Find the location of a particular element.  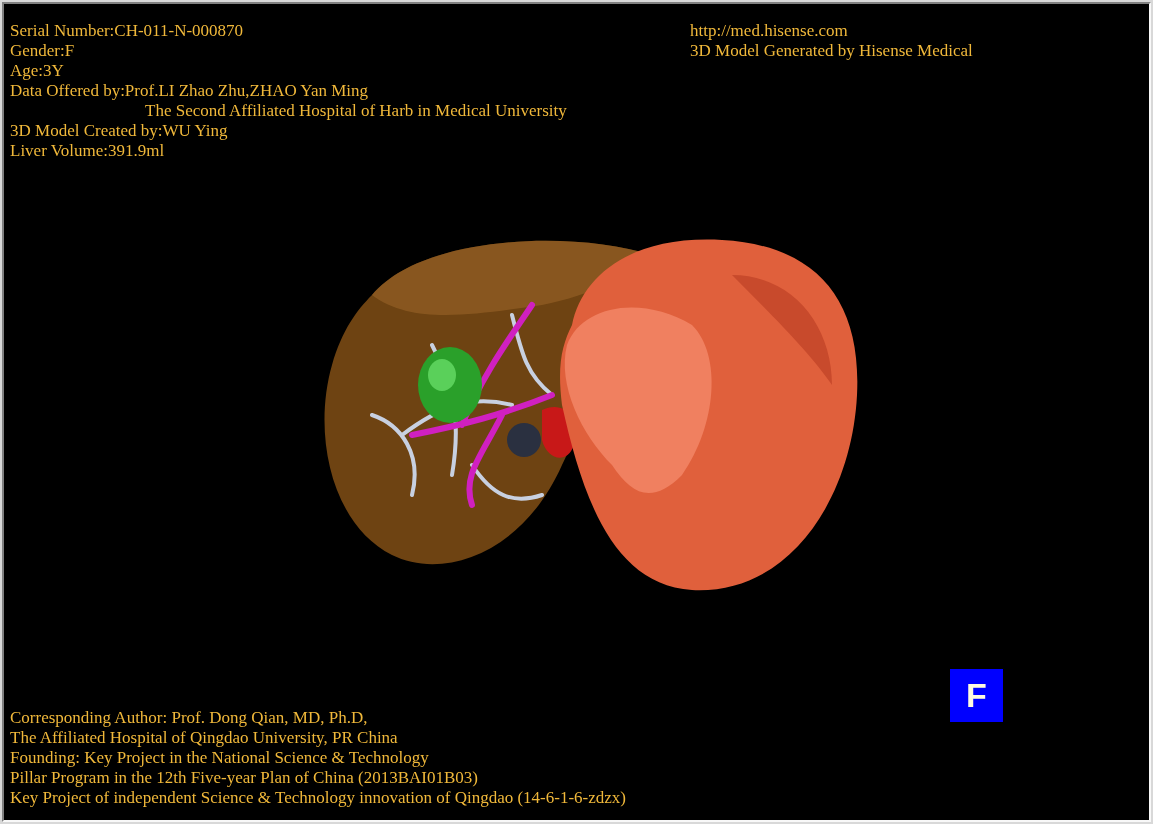

info-text: 3D Model Created by:WU Ying is located at coordinates (119, 131).